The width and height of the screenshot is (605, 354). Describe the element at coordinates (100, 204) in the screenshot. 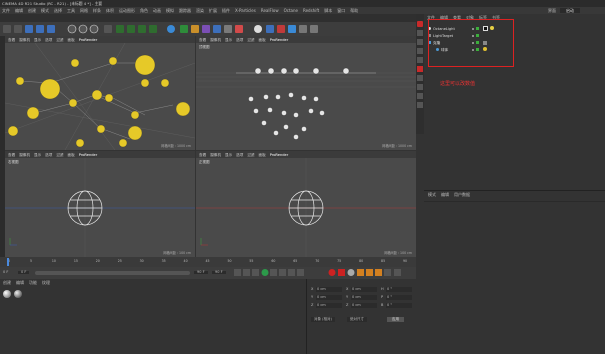

I see `viewport-right: 查看 摄像机 显示 选项 过滤 面板 ProRender 右视图 网格间距 : 100 cm` at that location.